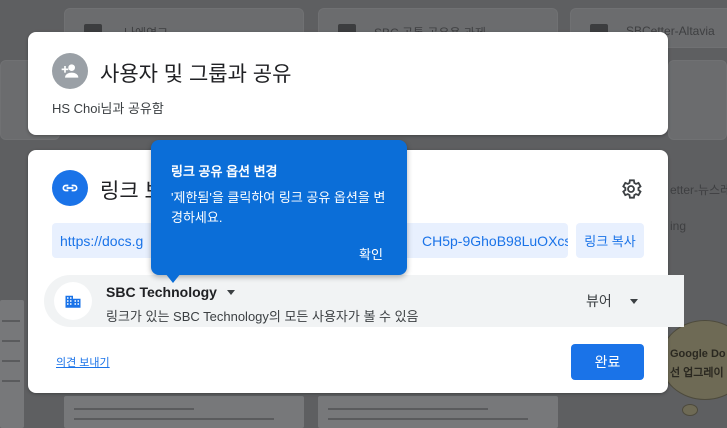 The image size is (727, 428). What do you see at coordinates (108, 108) in the screenshot?
I see `owner-text: HS Choi님과 공유함` at bounding box center [108, 108].